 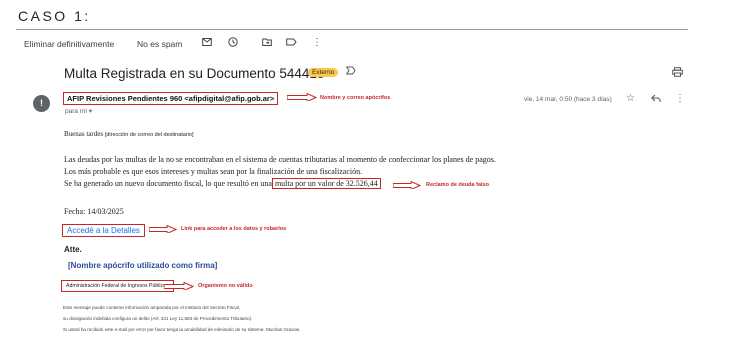 I want to click on annotation-organization: Organismo no válido, so click(x=225, y=286).